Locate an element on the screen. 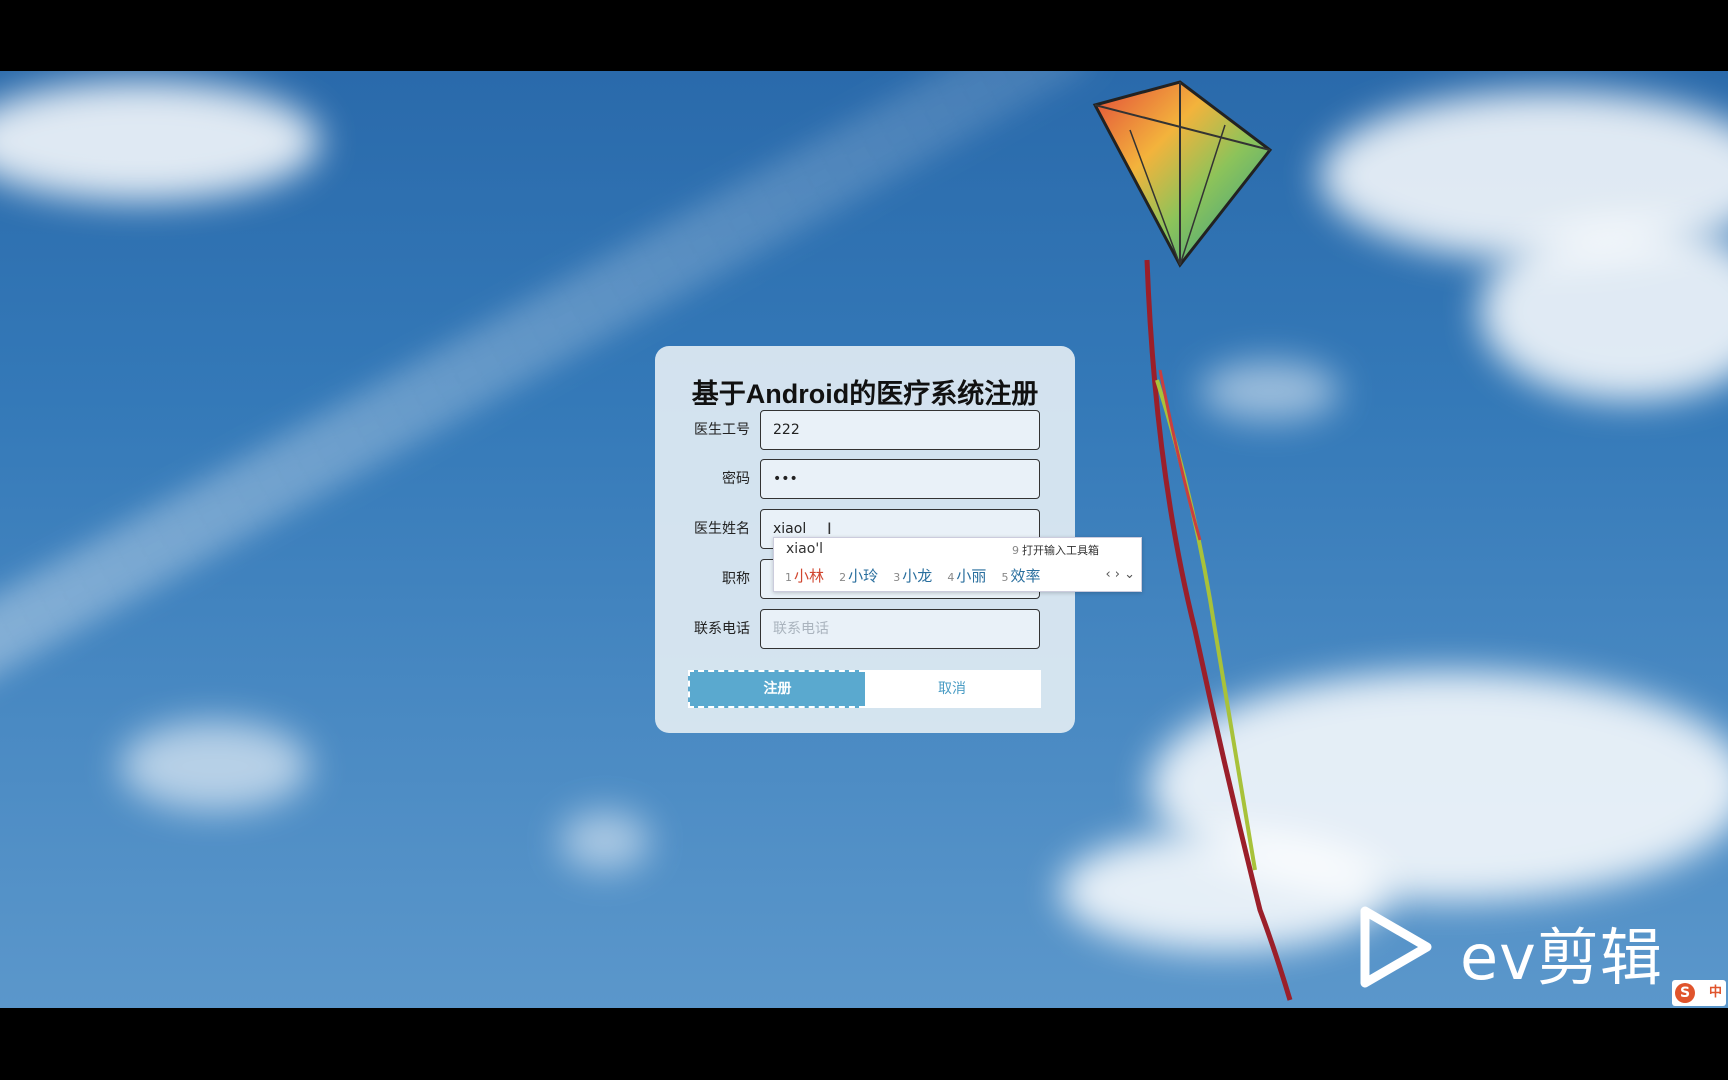 The image size is (1728, 1080). doctor-id-label: 医生工号 is located at coordinates (722, 430).